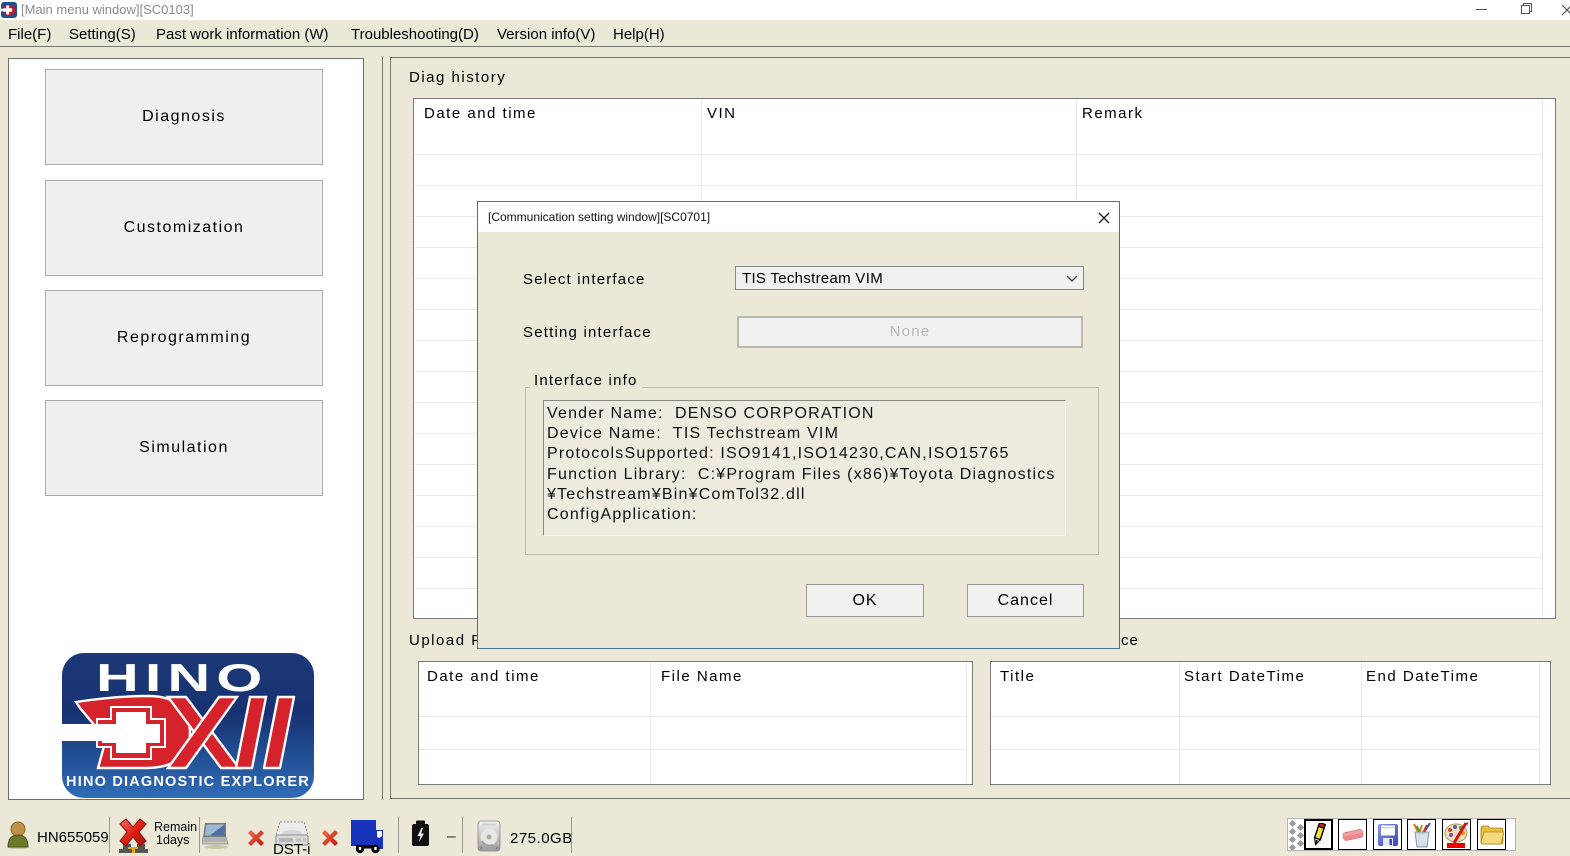 The height and width of the screenshot is (856, 1570). What do you see at coordinates (182, 678) in the screenshot?
I see `svg-text: HINO` at bounding box center [182, 678].